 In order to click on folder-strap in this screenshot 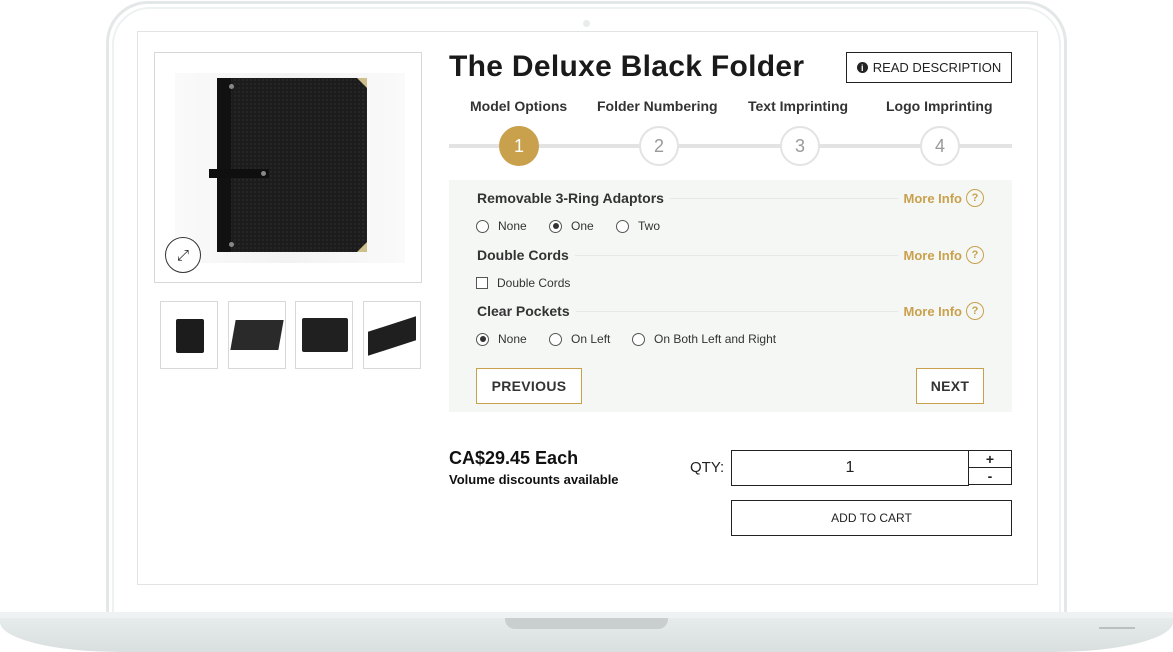, I will do `click(239, 173)`.